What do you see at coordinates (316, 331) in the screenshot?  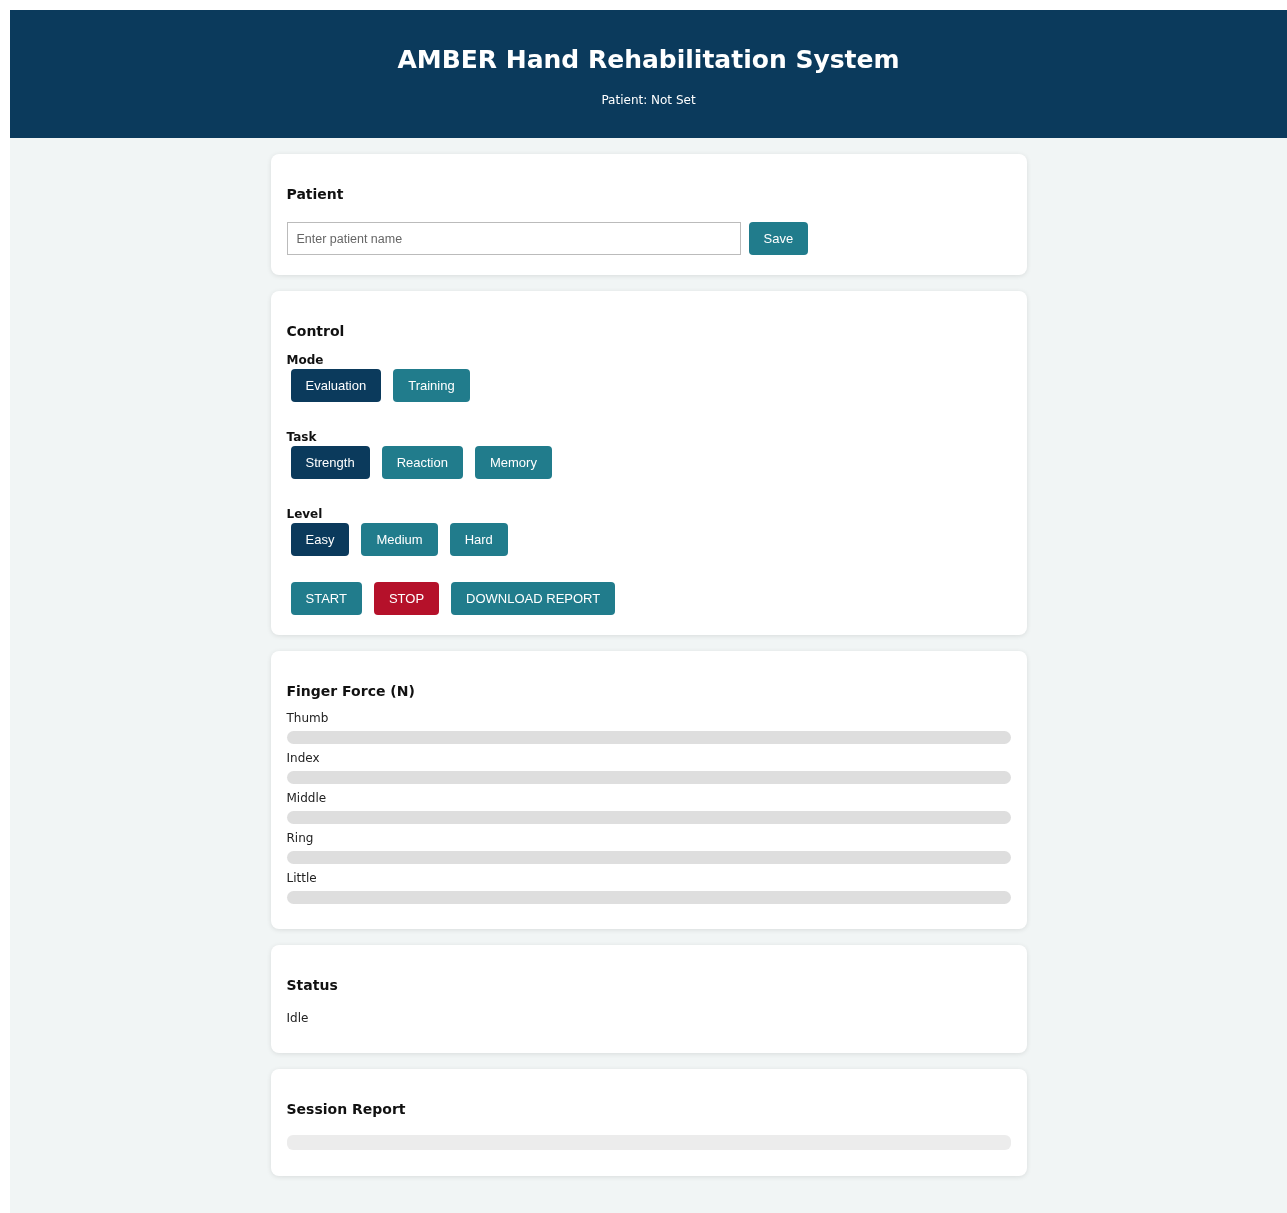 I see `card-title: Control` at bounding box center [316, 331].